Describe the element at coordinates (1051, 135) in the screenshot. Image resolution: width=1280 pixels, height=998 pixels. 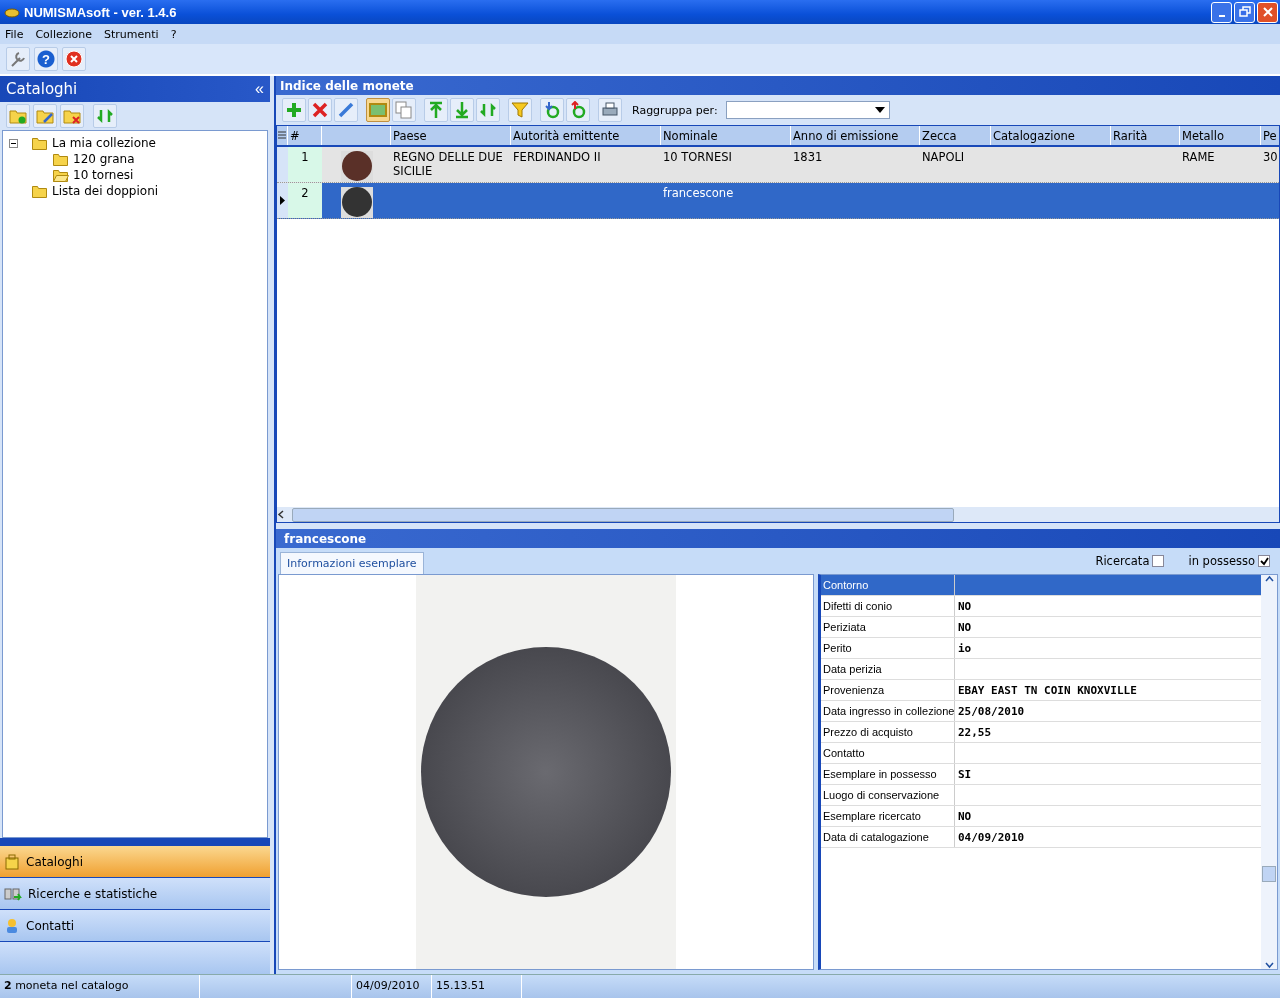
I see `column-header: Catalogazione` at that location.